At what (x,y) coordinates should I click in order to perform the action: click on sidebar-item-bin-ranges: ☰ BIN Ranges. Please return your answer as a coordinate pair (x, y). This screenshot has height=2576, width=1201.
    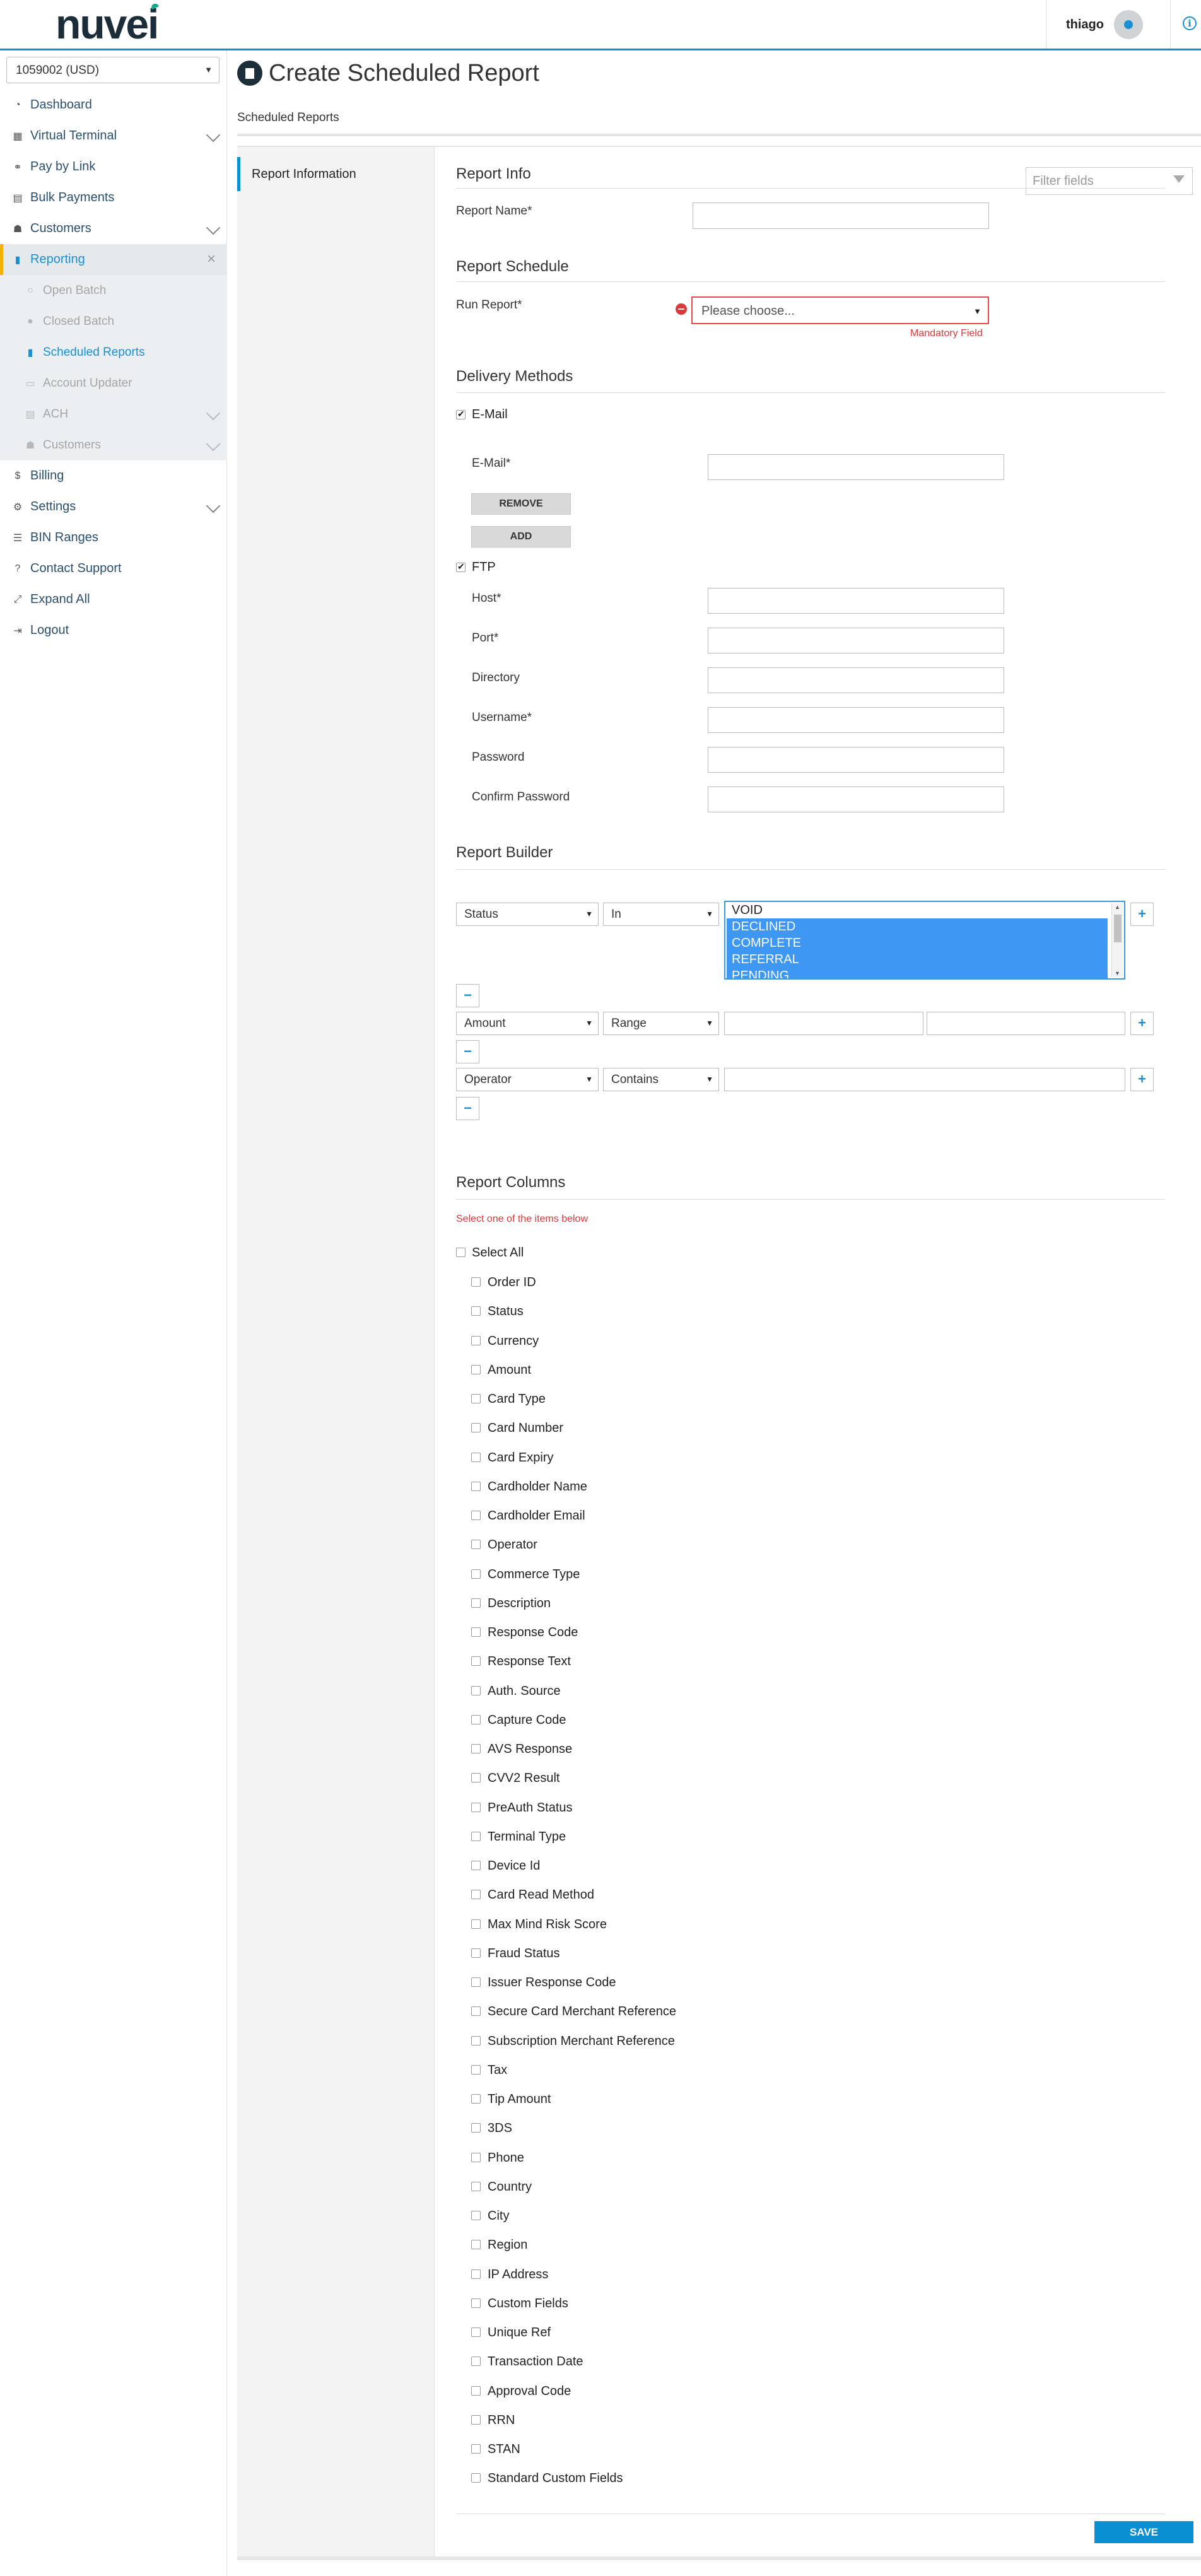
    Looking at the image, I should click on (113, 537).